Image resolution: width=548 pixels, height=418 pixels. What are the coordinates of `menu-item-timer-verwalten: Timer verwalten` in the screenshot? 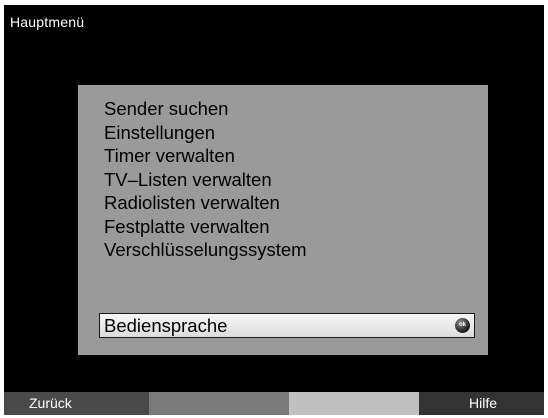 It's located at (205, 156).